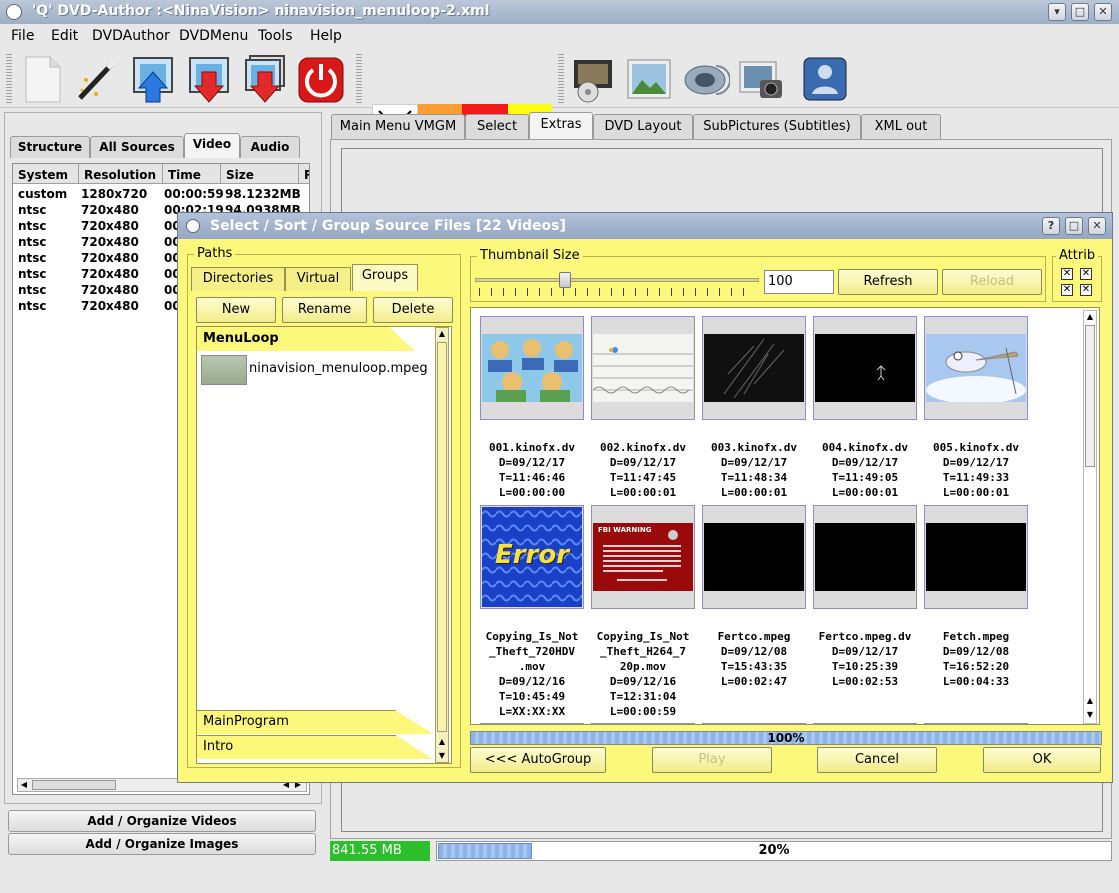  What do you see at coordinates (131, 36) in the screenshot?
I see `menu-dvdauthor: DVDAuthor` at bounding box center [131, 36].